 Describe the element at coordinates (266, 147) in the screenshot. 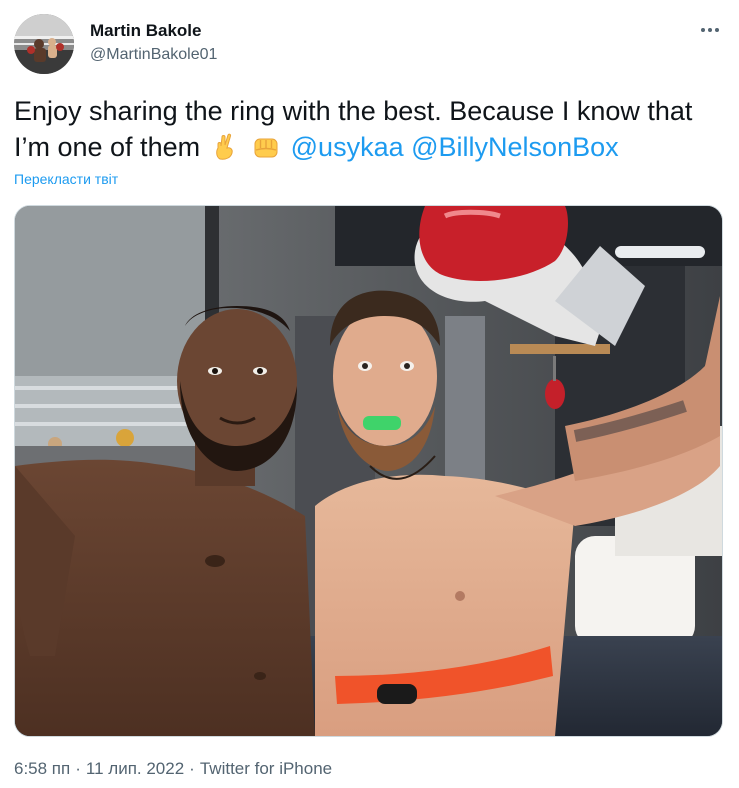

I see `oncoming-fist-emoji-icon` at that location.